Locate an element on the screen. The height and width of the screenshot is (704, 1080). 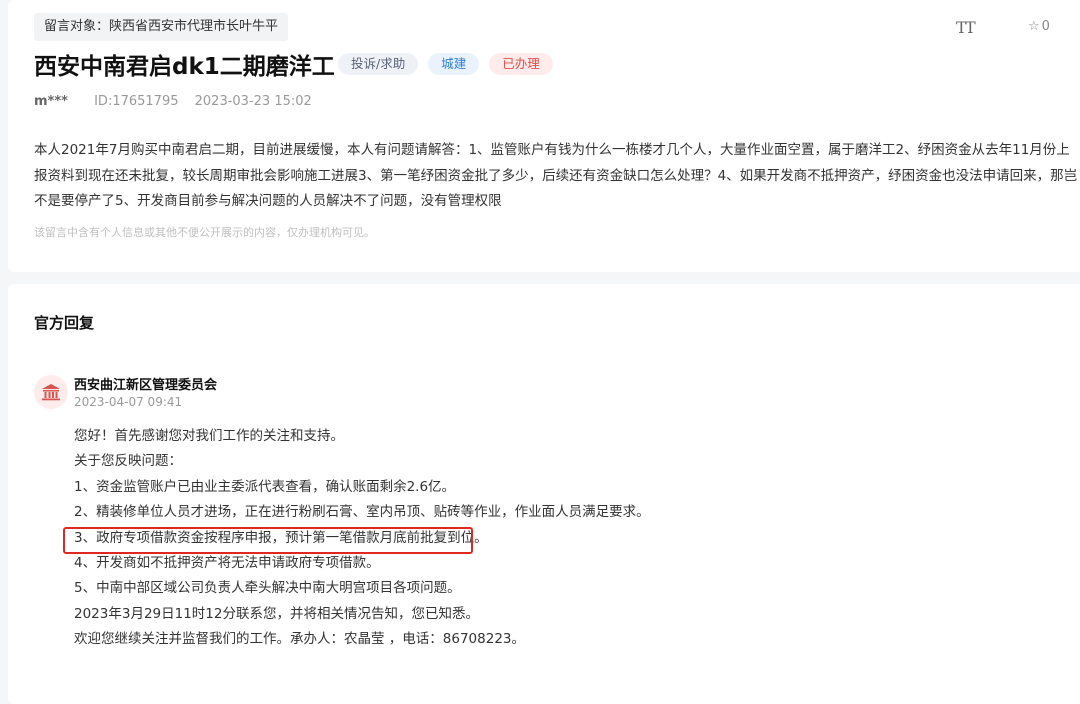
message-meta: m*** ID:17651795 2023-03-23 15:02 is located at coordinates (173, 101).